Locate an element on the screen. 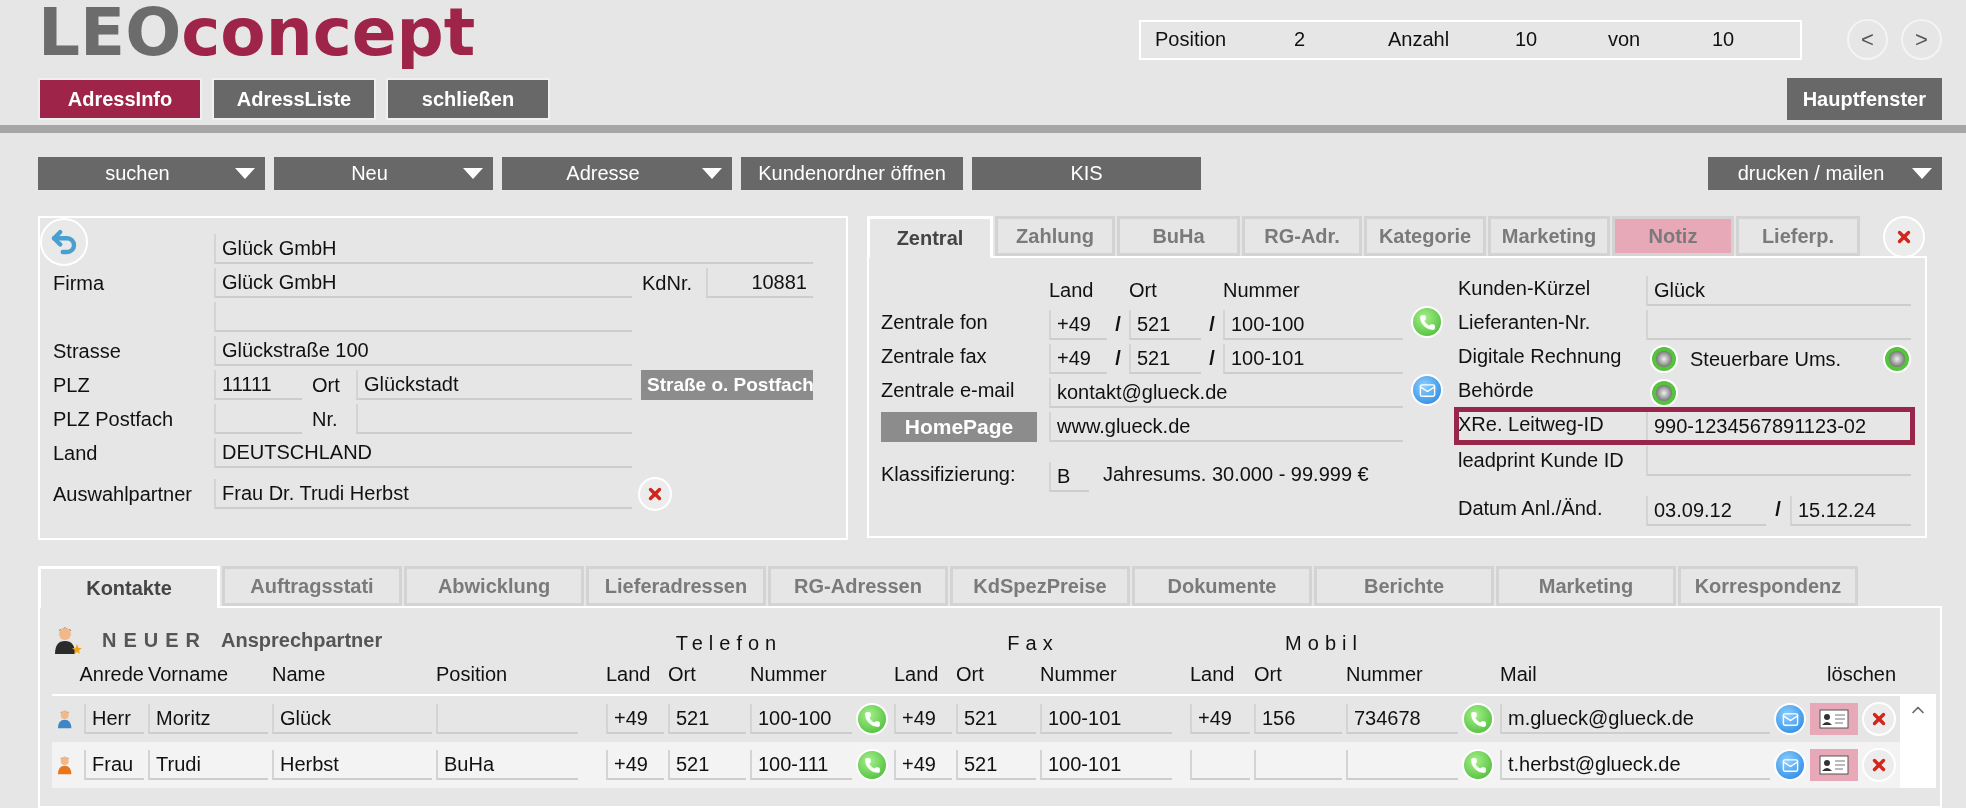 The width and height of the screenshot is (1966, 808). text-field: DEUTSCHLAND is located at coordinates (423, 453).